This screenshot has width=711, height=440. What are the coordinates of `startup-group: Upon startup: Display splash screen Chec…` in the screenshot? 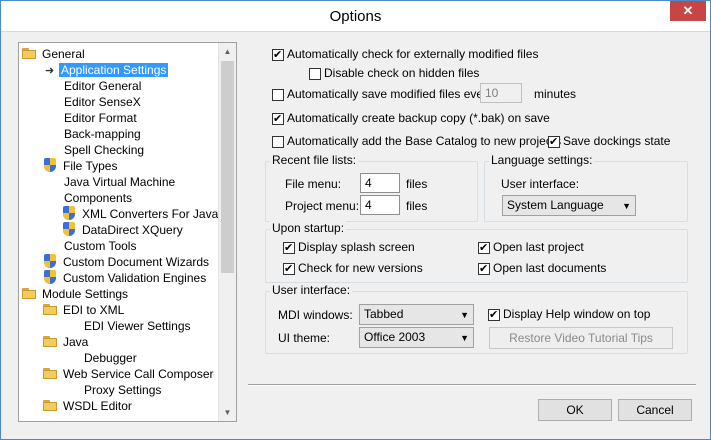 It's located at (476, 252).